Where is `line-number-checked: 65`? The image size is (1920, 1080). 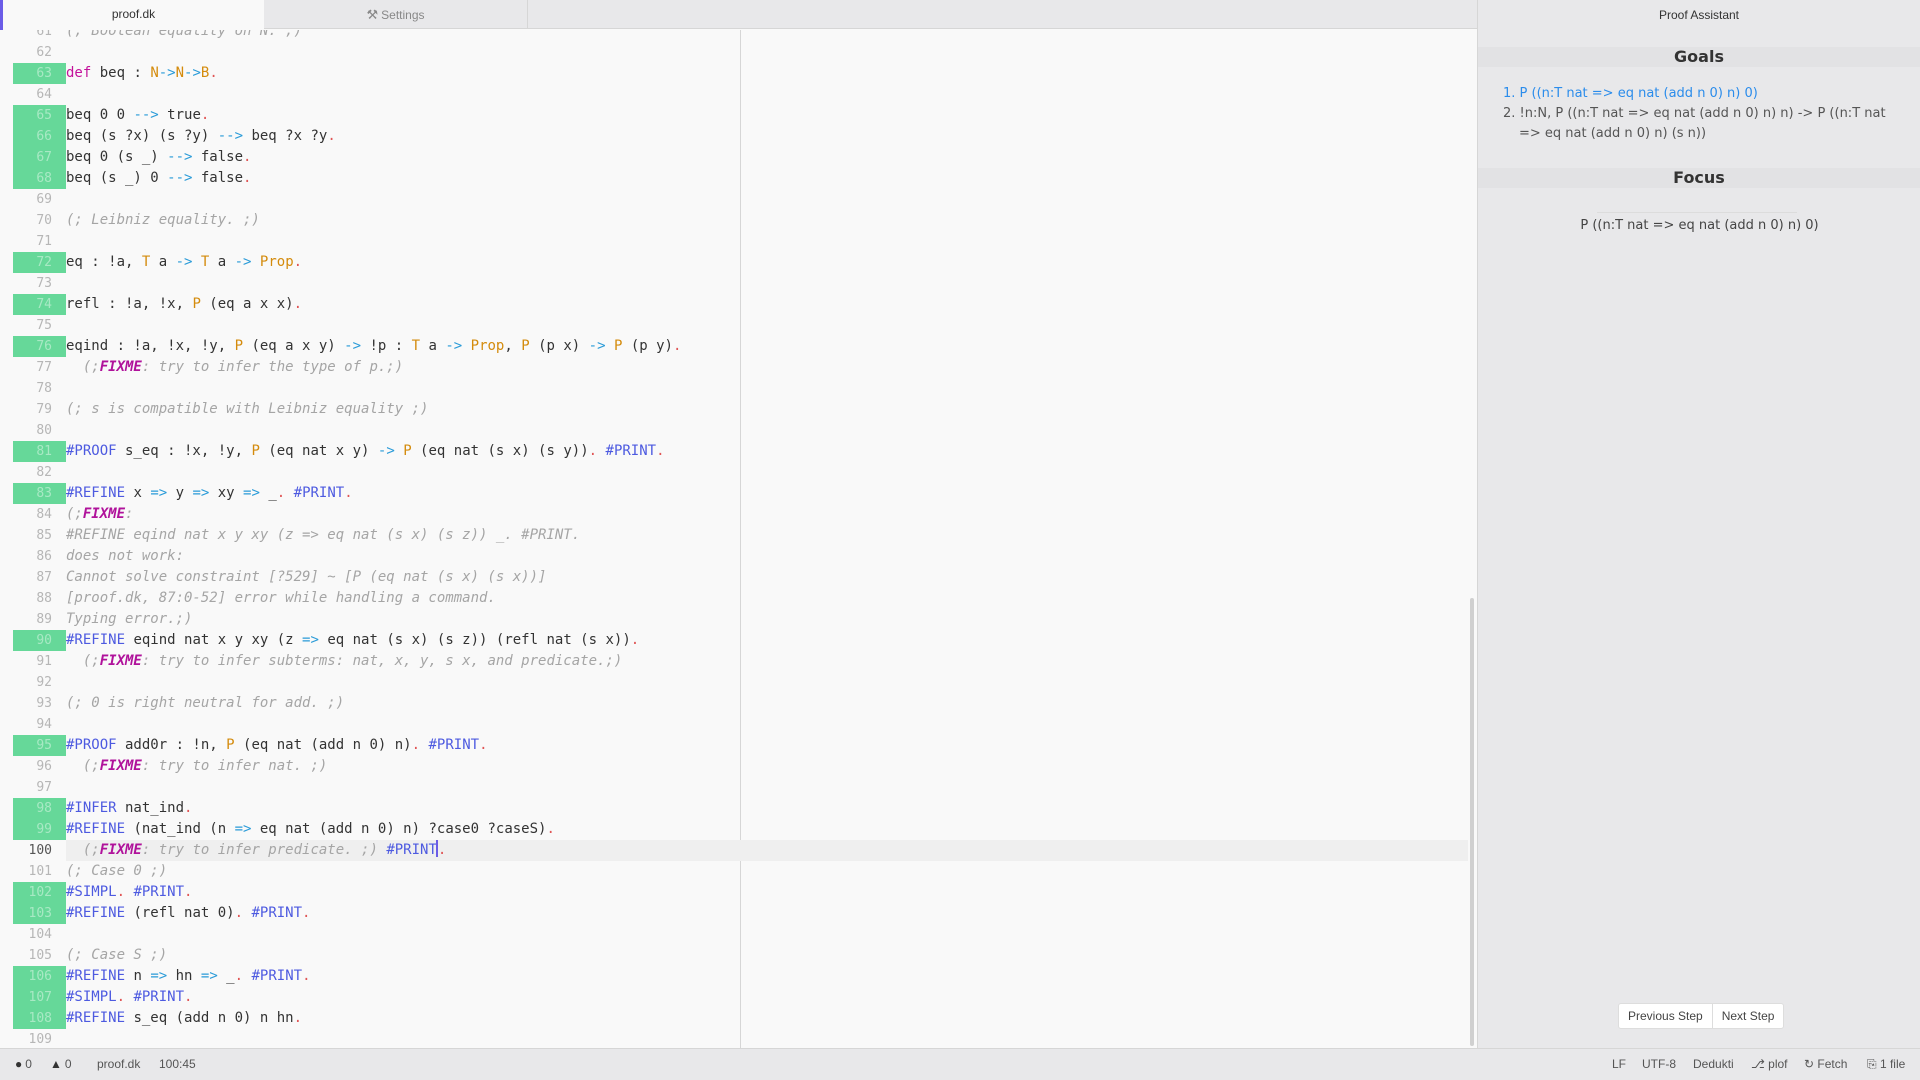
line-number-checked: 65 is located at coordinates (39, 115).